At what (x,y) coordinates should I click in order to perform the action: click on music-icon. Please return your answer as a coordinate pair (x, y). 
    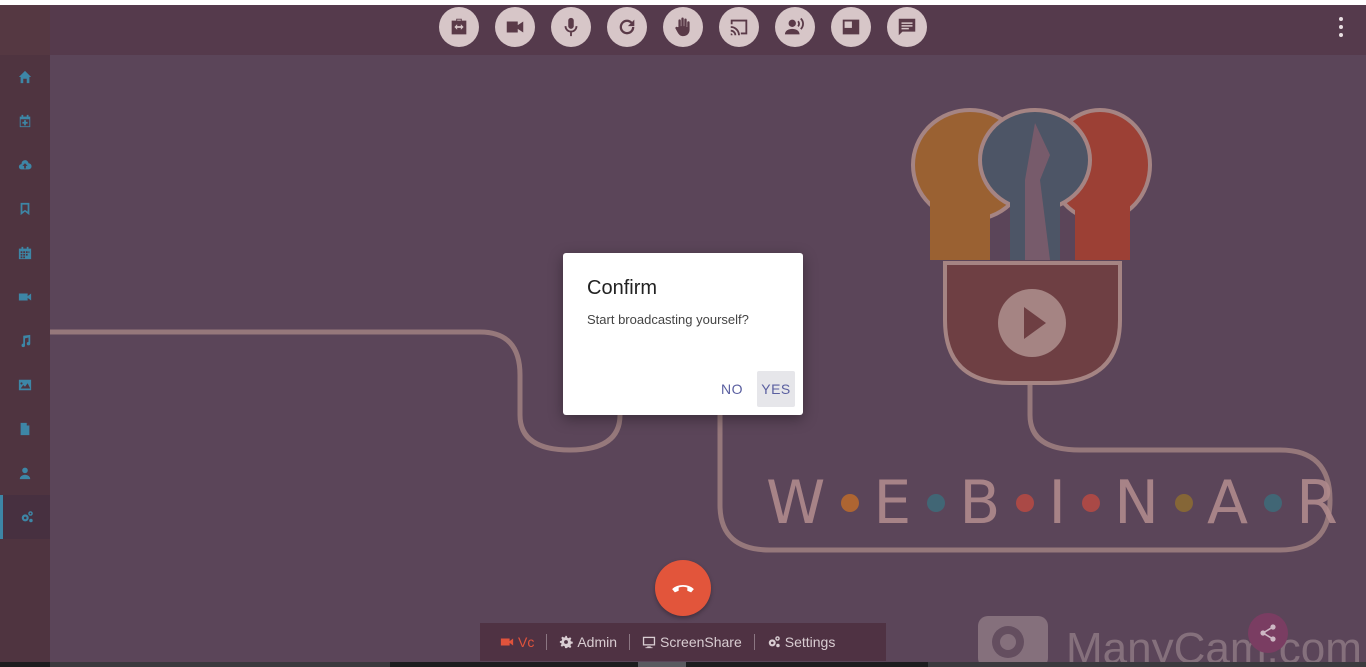
    Looking at the image, I should click on (26, 341).